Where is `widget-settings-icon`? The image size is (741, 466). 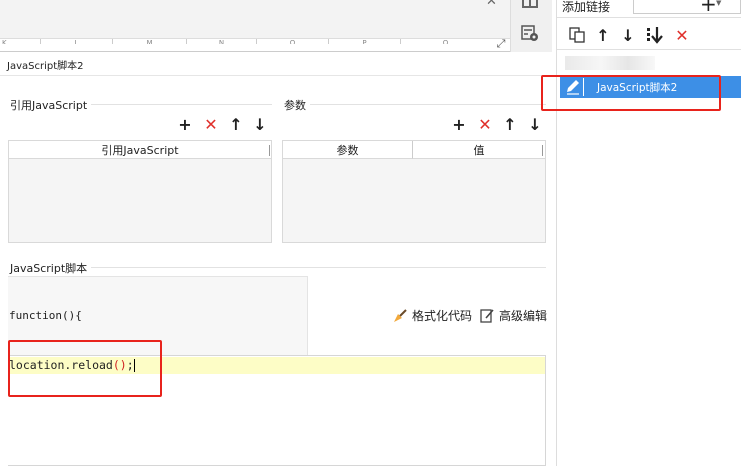 widget-settings-icon is located at coordinates (530, 33).